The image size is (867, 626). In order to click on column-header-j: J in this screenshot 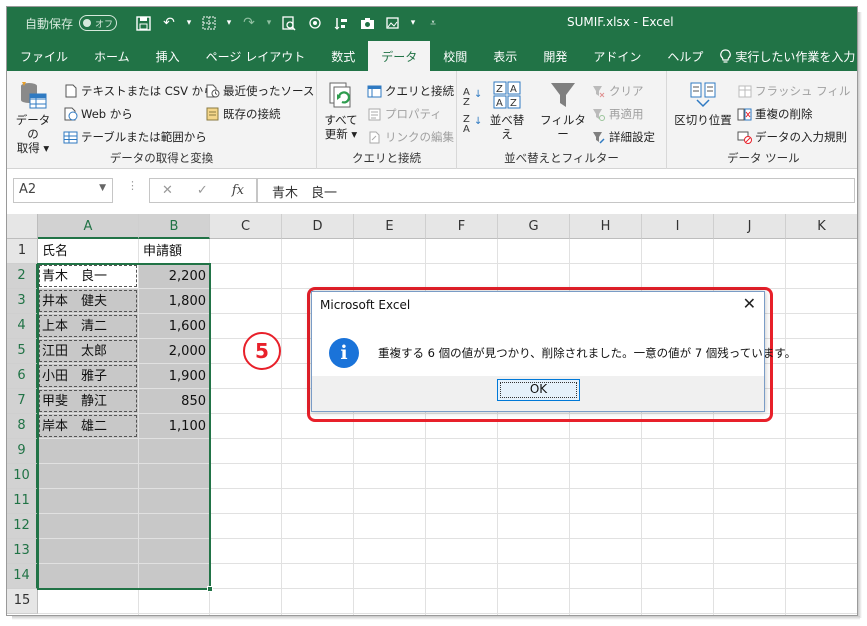, I will do `click(750, 226)`.